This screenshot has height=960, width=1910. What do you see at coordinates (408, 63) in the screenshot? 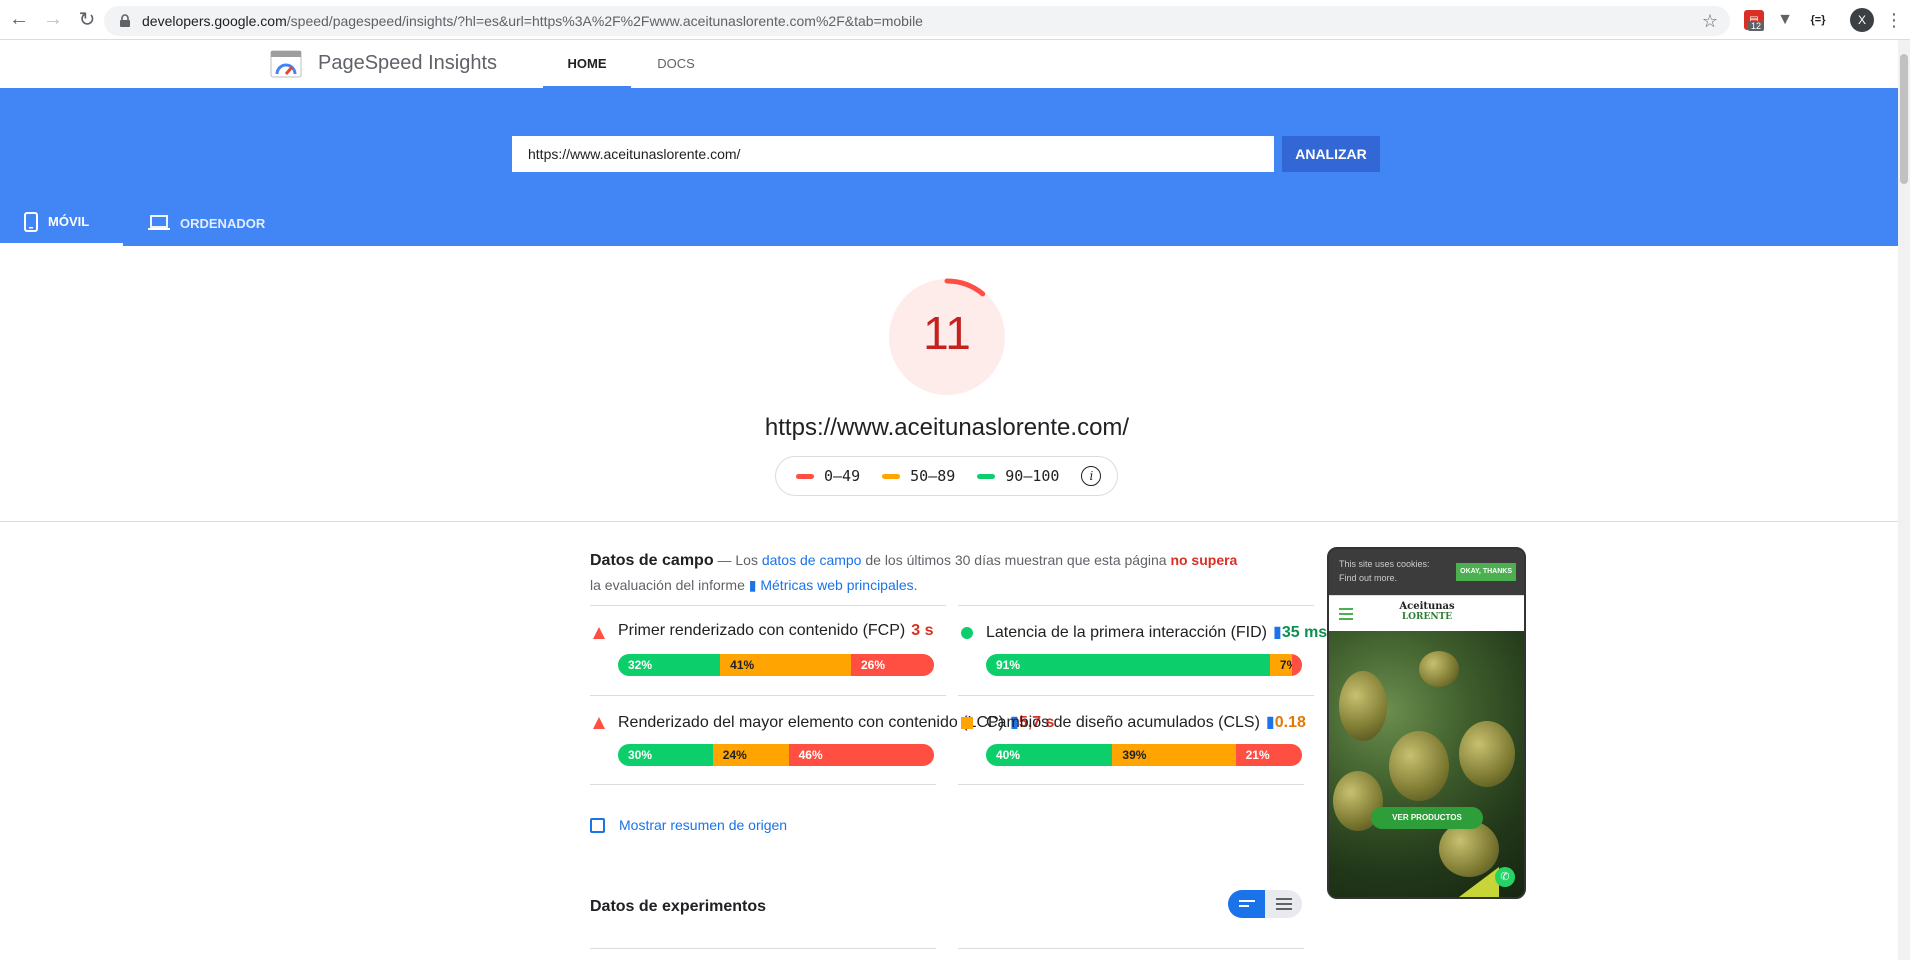
I see `app-title: PageSpeed Insights` at bounding box center [408, 63].